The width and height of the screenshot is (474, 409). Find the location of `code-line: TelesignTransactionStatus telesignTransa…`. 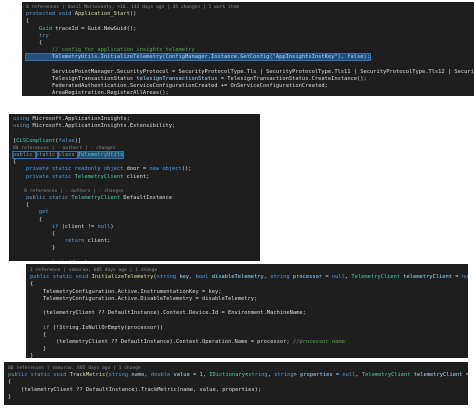

code-line: TelesignTransactionStatus telesignTransa… is located at coordinates (248, 79).